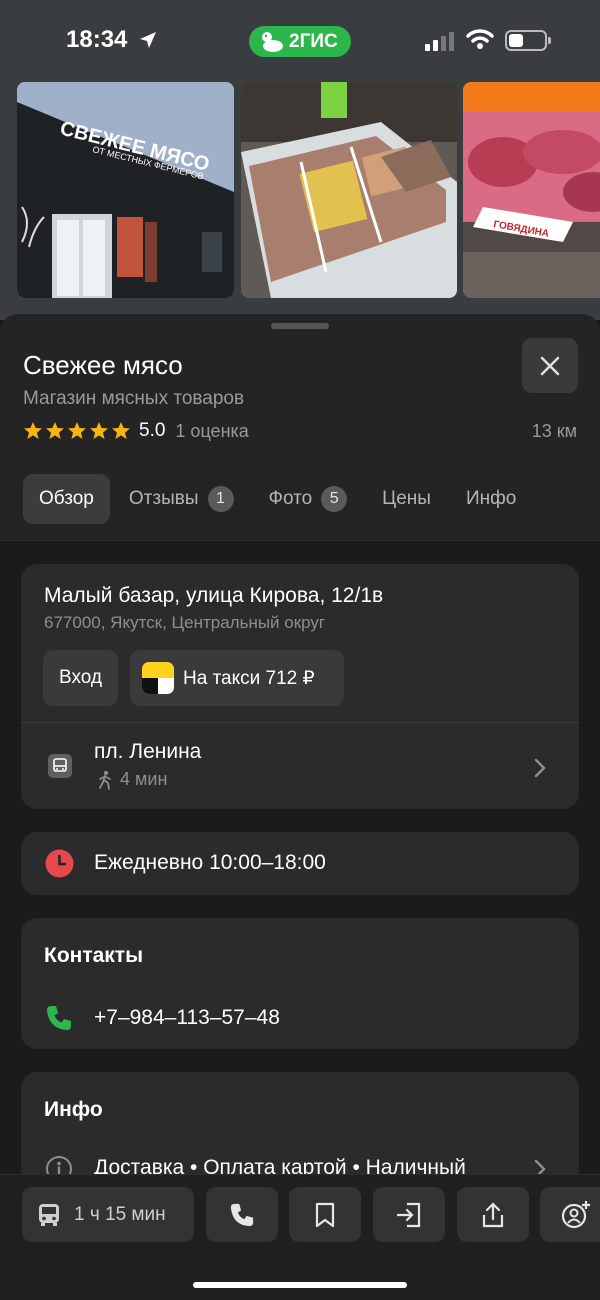 This screenshot has height=1300, width=600. I want to click on app-pill: 2ГИС, so click(300, 41).